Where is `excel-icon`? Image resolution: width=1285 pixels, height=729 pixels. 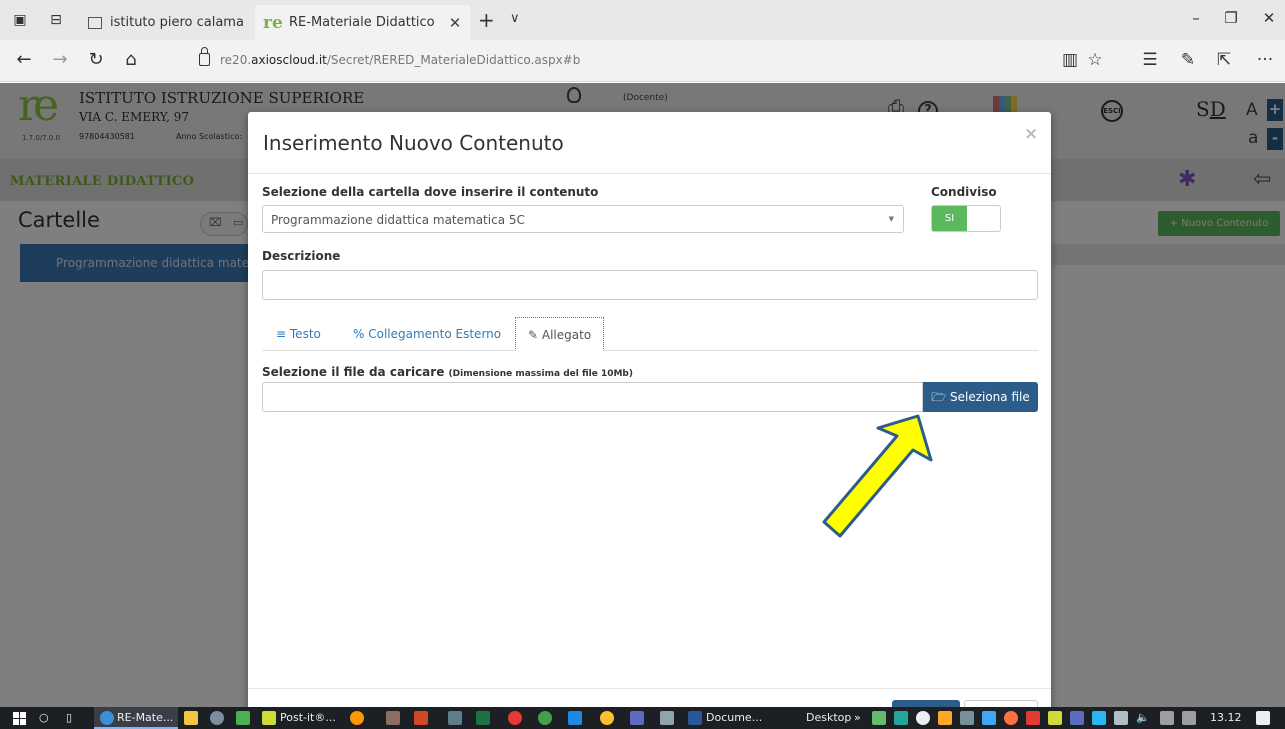
excel-icon is located at coordinates (483, 718).